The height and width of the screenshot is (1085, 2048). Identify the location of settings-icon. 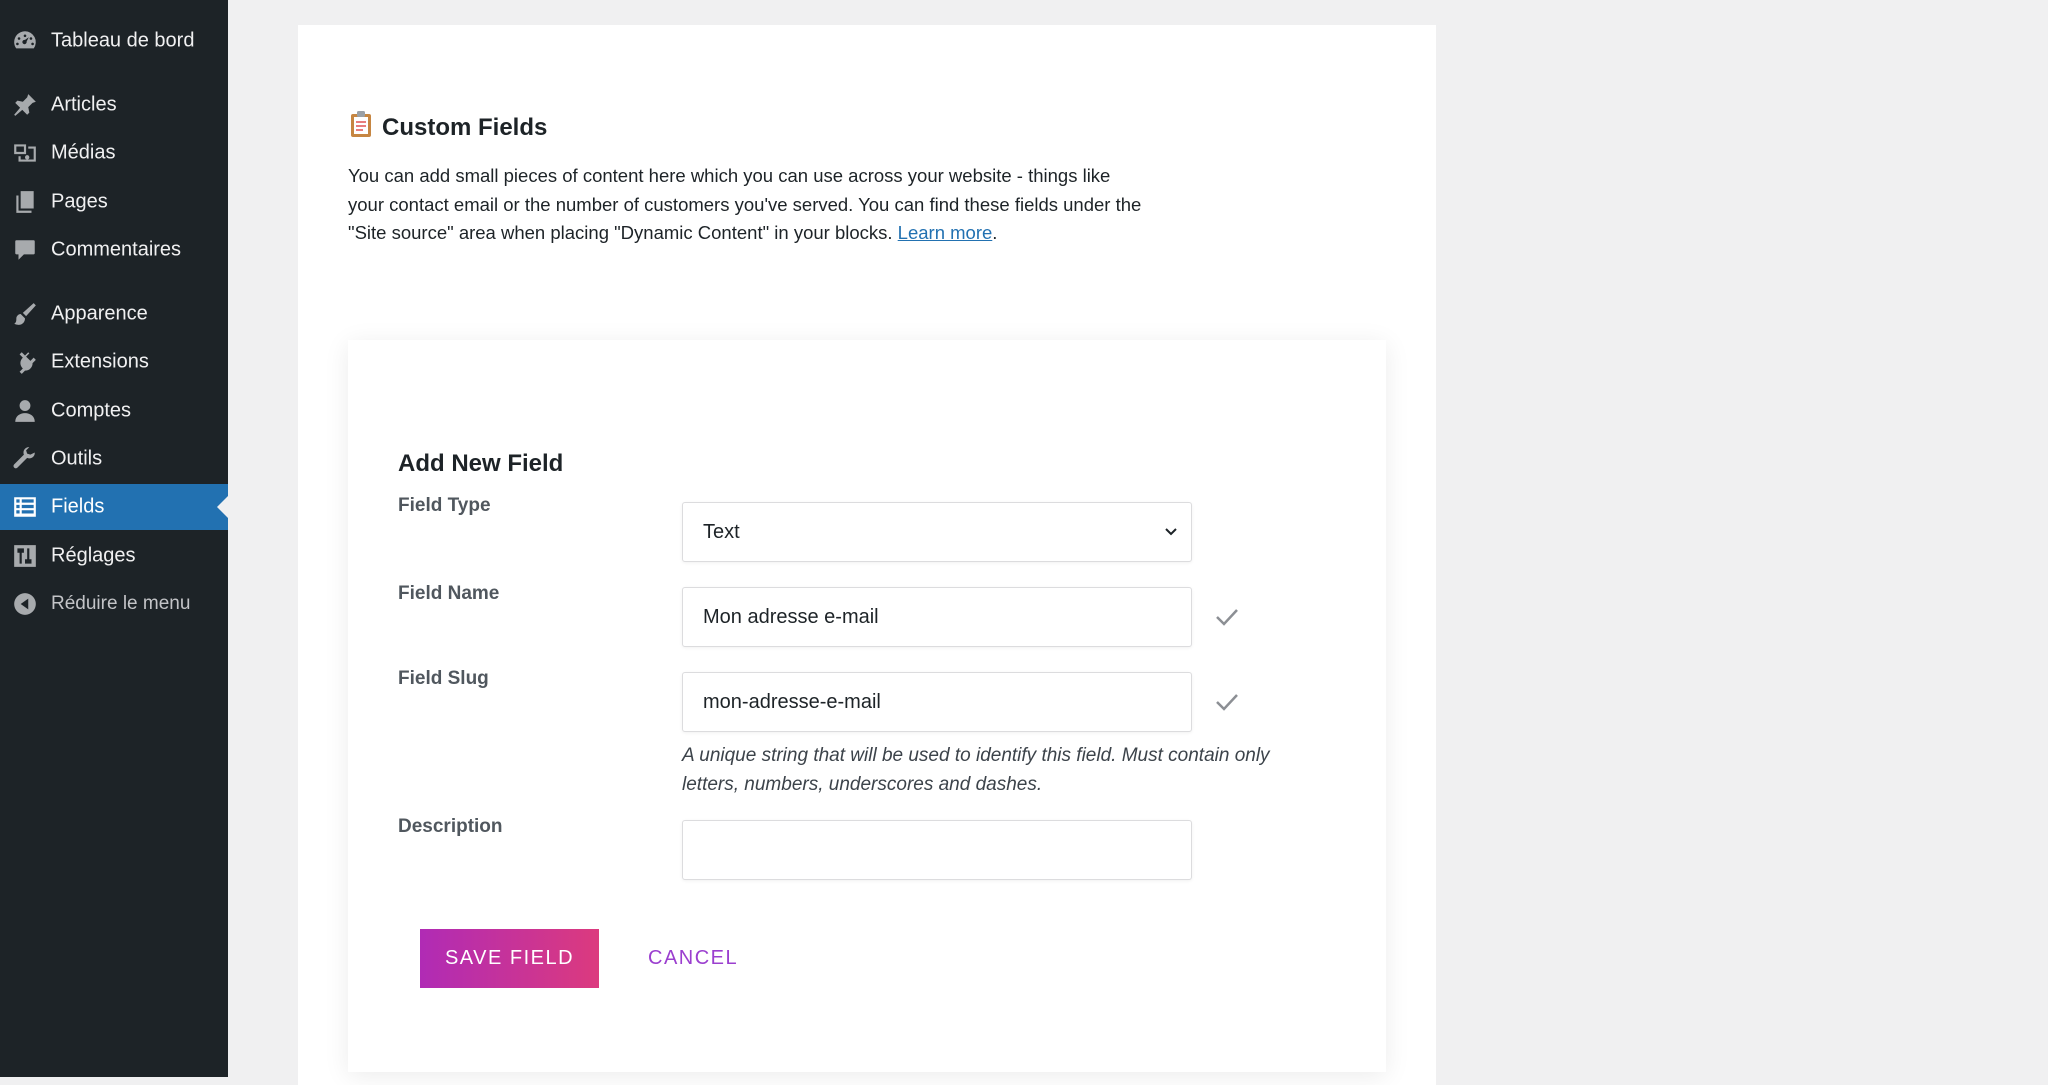
(25, 556).